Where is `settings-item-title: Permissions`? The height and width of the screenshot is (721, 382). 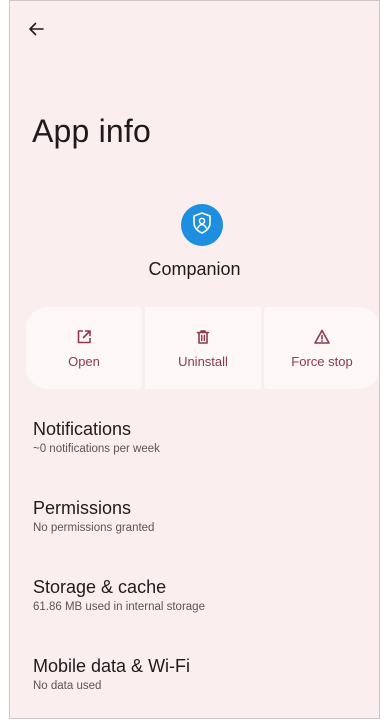 settings-item-title: Permissions is located at coordinates (82, 508).